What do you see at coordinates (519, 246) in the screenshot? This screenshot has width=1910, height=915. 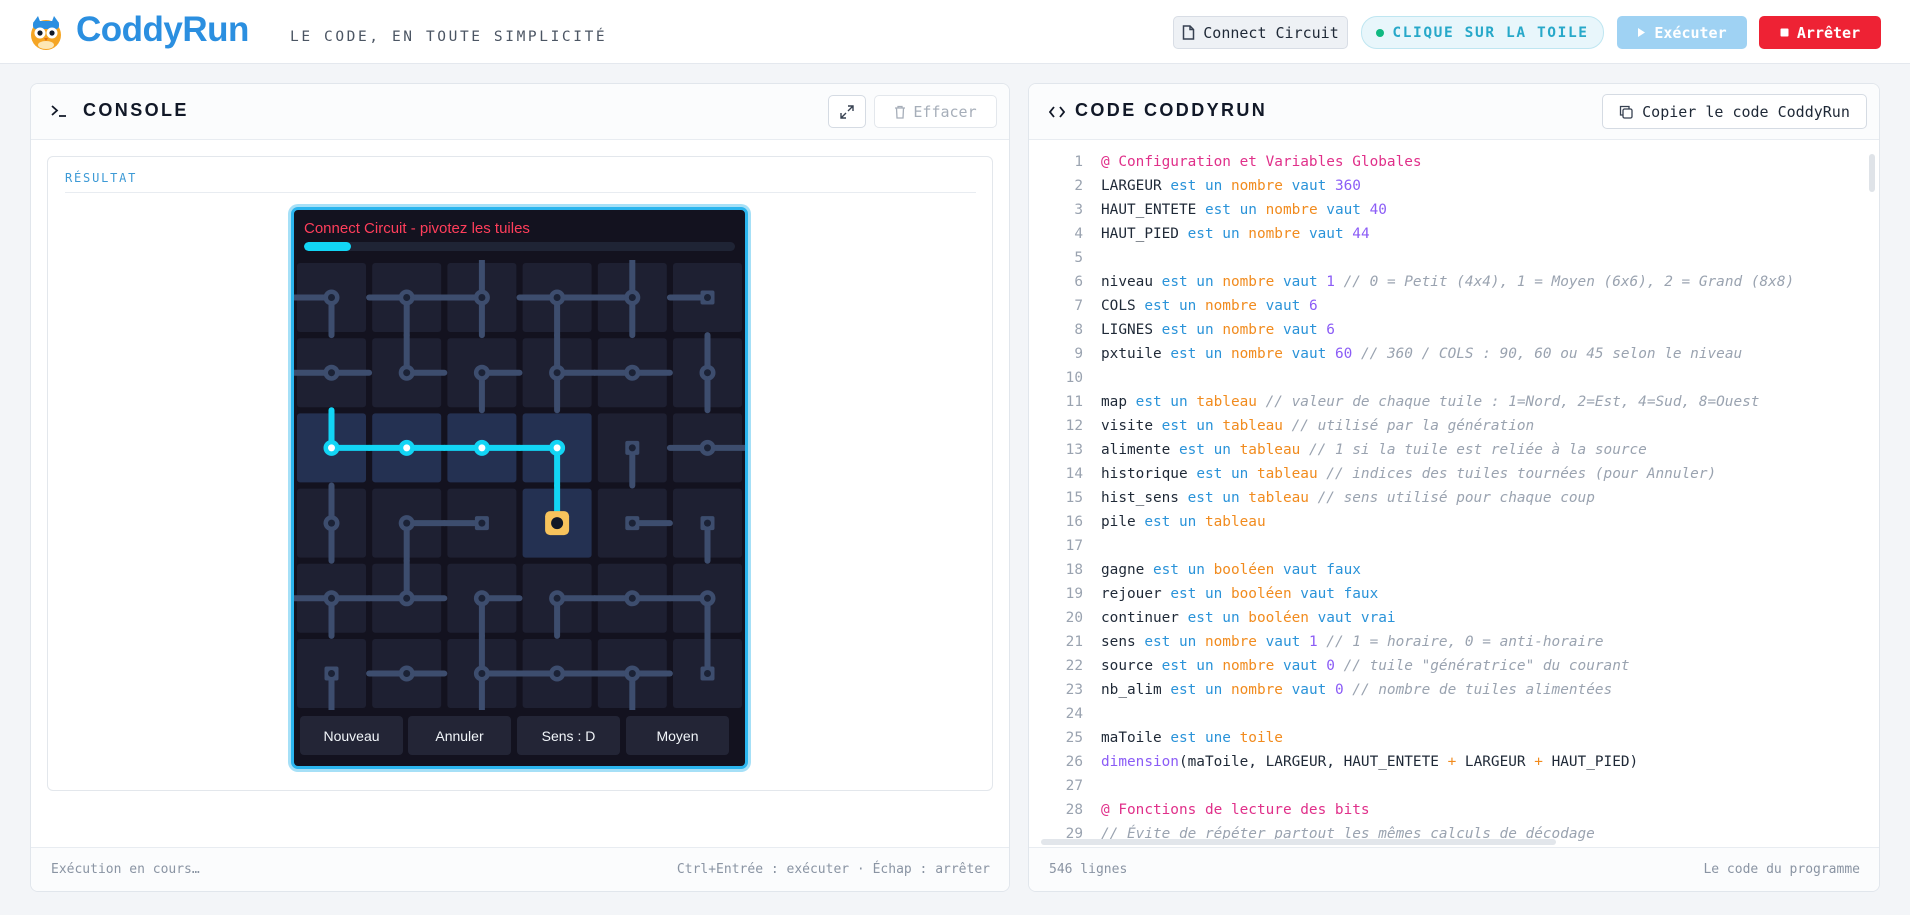 I see `progress-bar` at bounding box center [519, 246].